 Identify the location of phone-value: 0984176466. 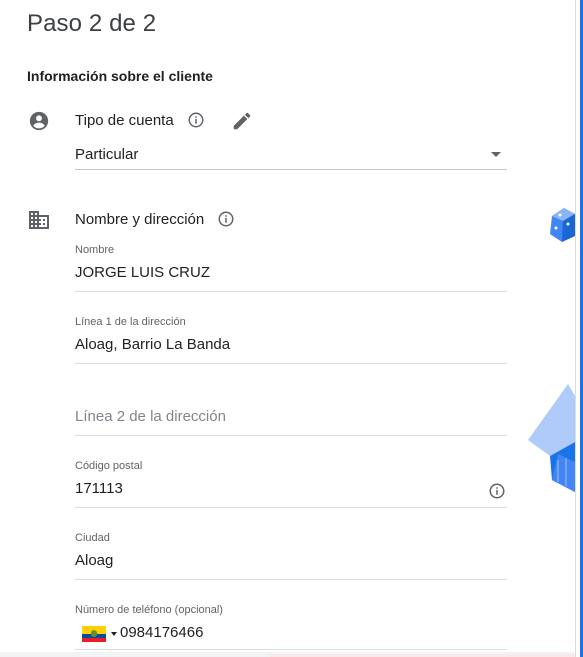
(162, 632).